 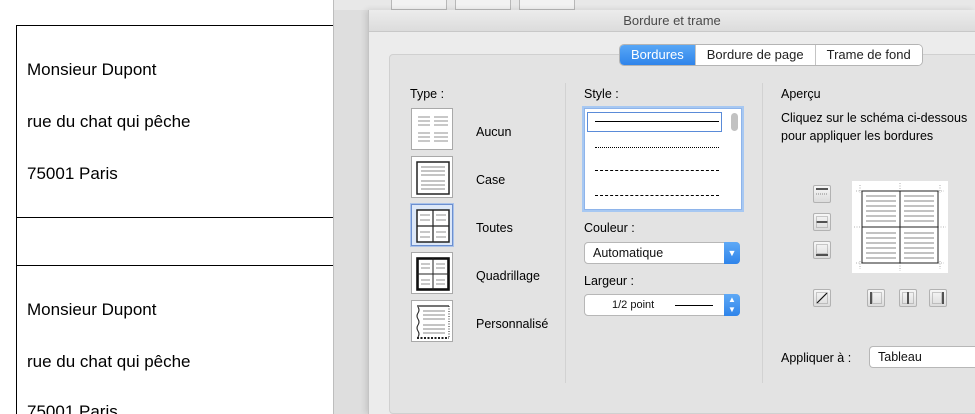 I want to click on width-value: 1/2 point, so click(x=633, y=305).